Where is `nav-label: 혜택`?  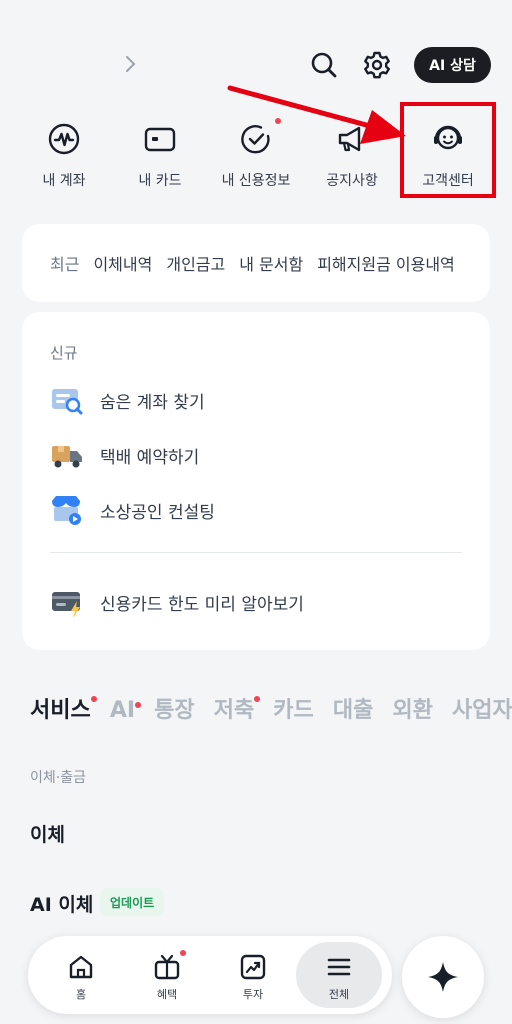
nav-label: 혜택 is located at coordinates (167, 994).